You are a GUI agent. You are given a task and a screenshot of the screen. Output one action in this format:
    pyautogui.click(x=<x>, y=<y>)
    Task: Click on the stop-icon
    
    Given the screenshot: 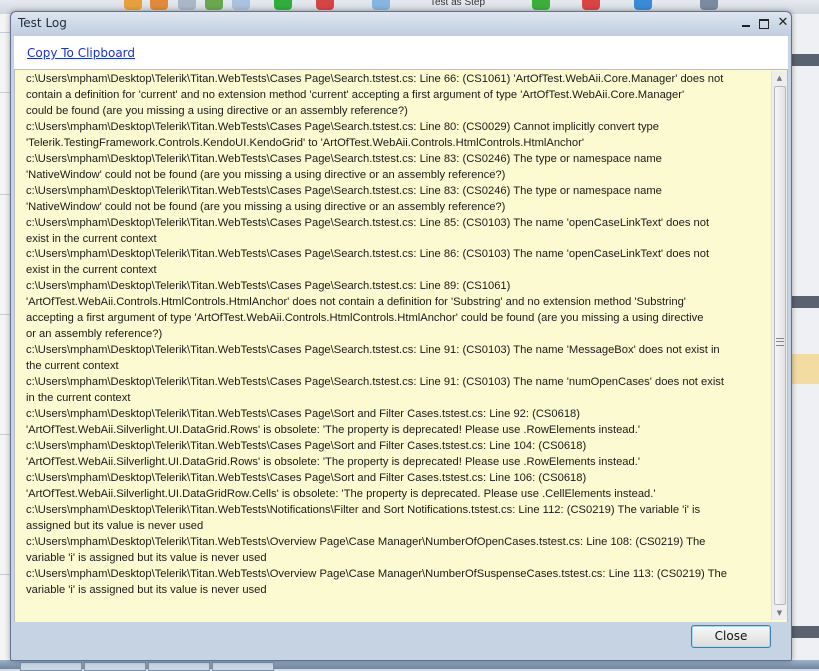 What is the action you would take?
    pyautogui.click(x=325, y=5)
    